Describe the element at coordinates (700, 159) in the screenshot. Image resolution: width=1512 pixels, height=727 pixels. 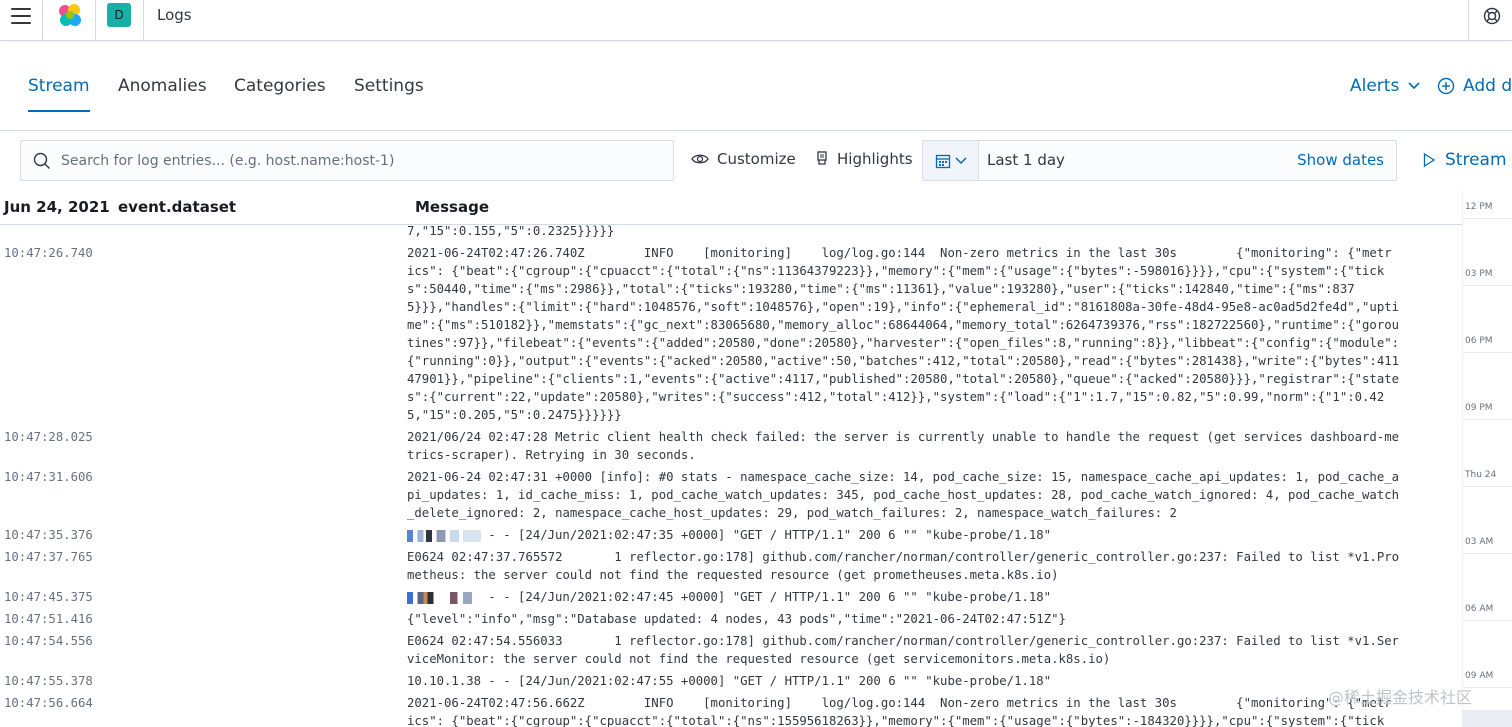
I see `eye-icon` at that location.